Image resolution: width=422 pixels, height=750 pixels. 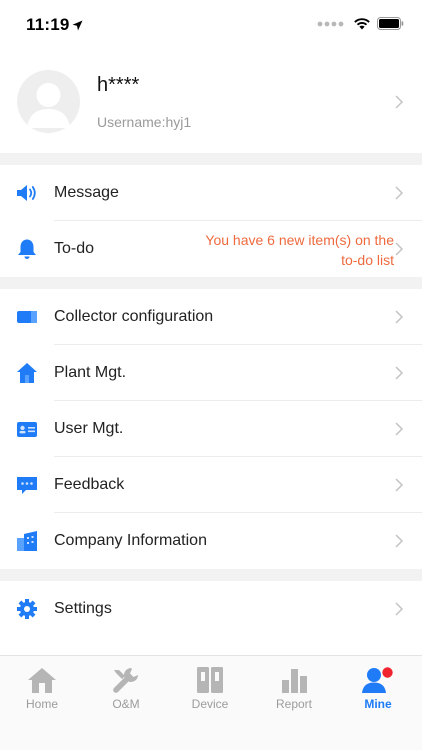 I want to click on menu-item-plant-mgt: Plant Mgt., so click(x=211, y=373).